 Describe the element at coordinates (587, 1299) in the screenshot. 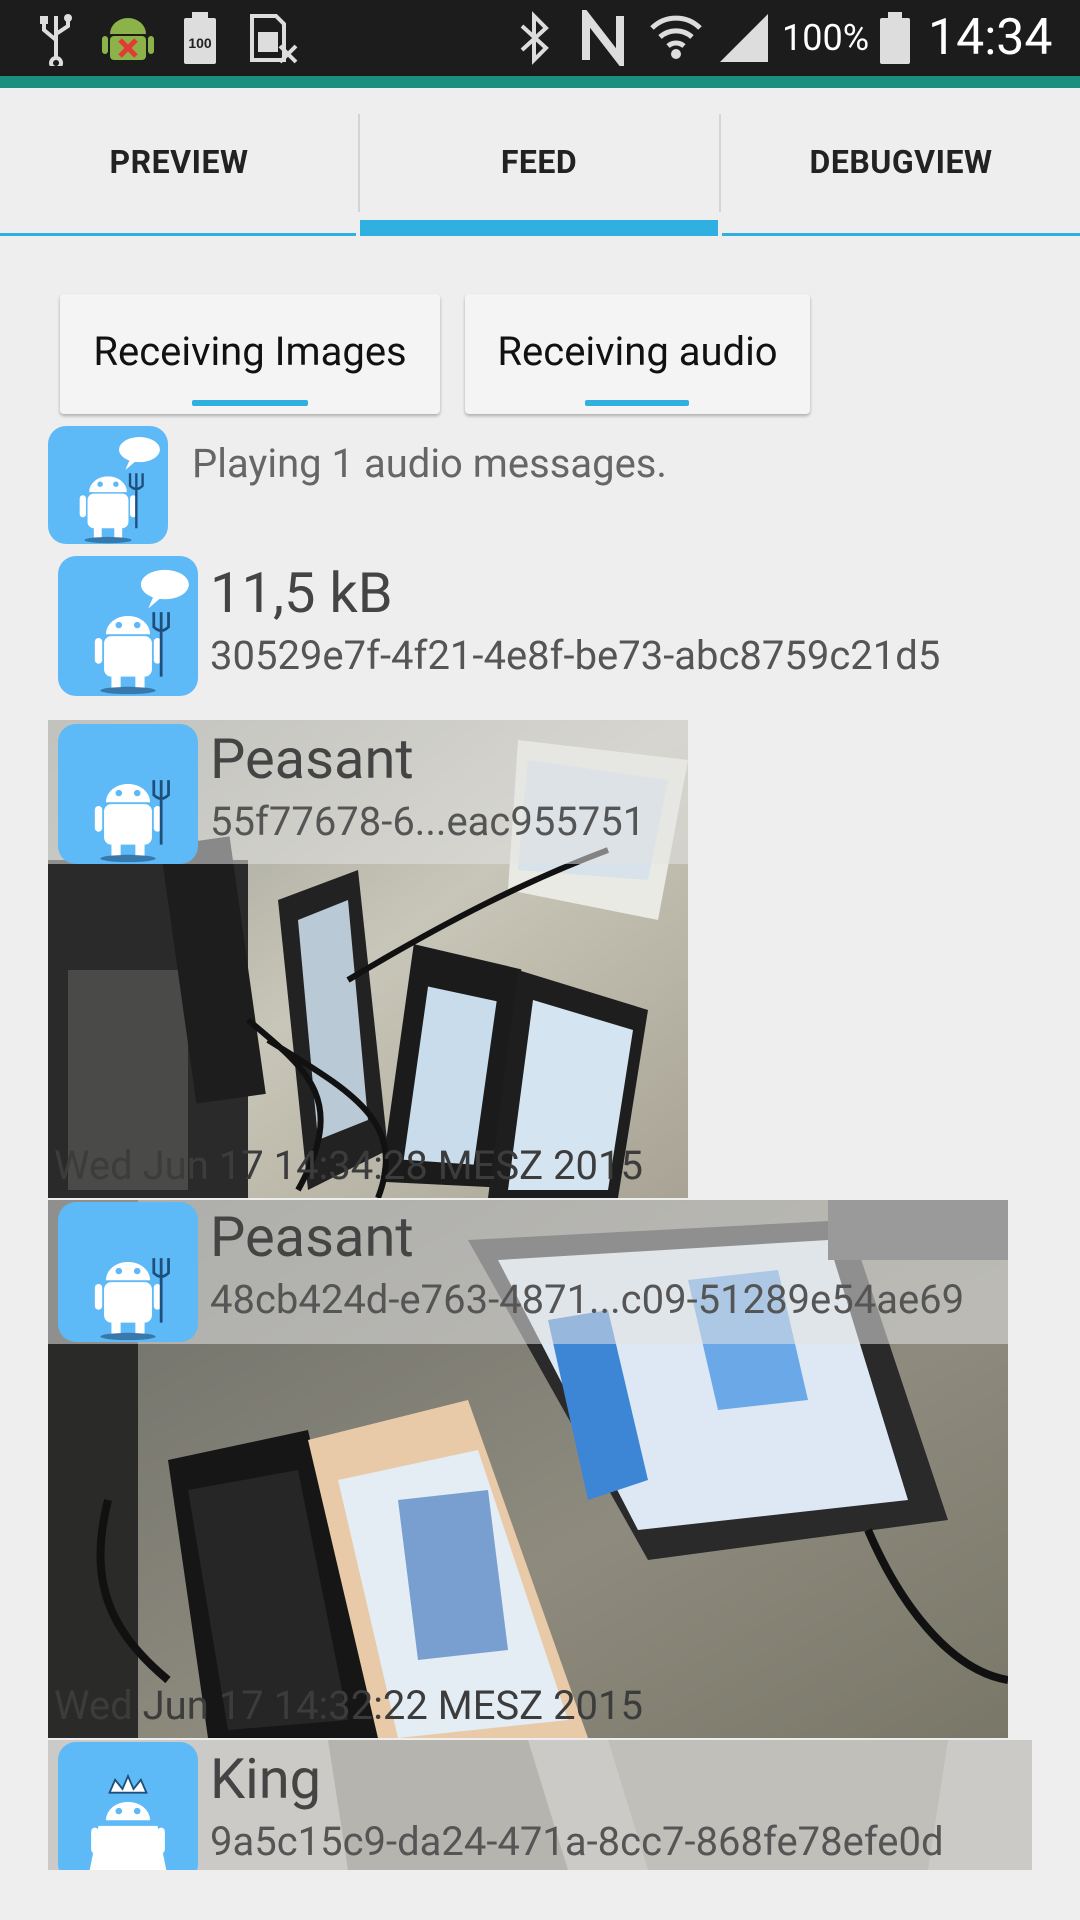

I see `image-id: 48cb424d-e763-4871...c09-51289e54ae69` at that location.